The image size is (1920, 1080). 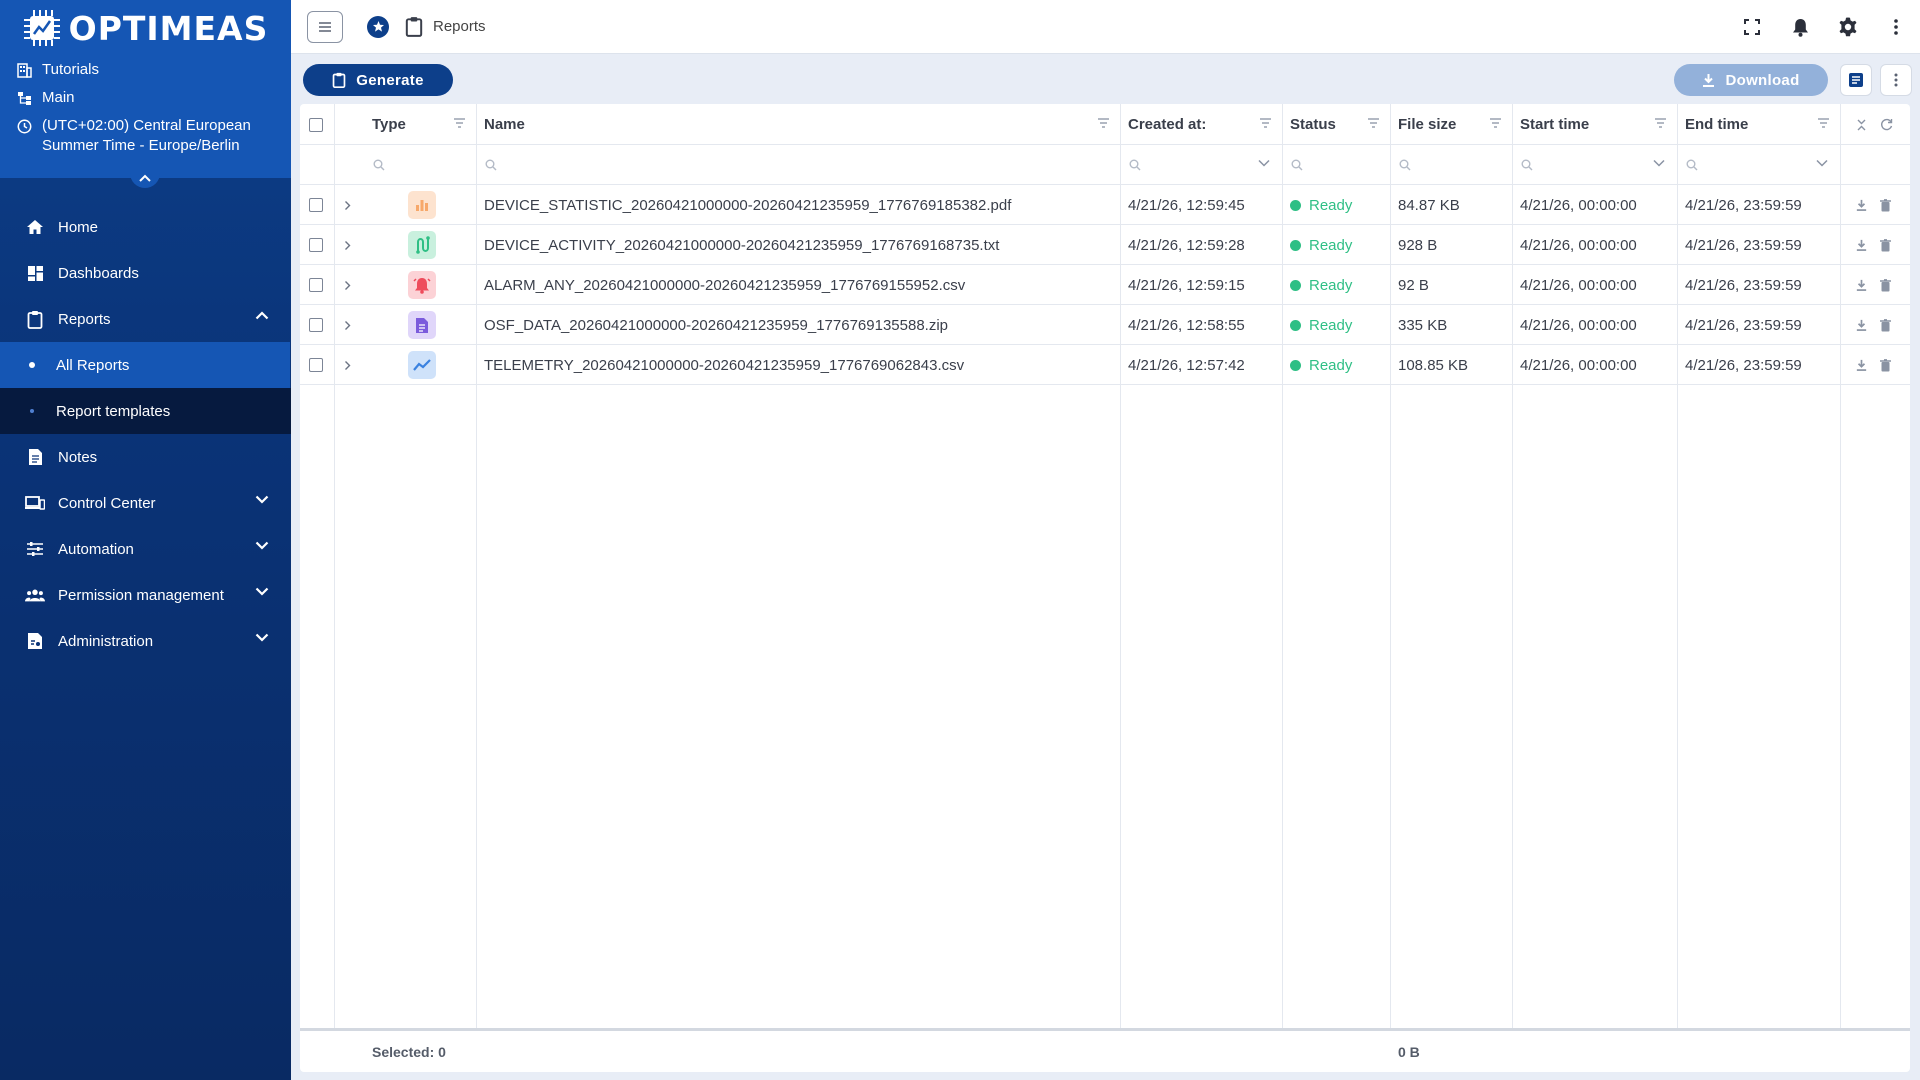 I want to click on header-file-size: File size, so click(x=1451, y=124).